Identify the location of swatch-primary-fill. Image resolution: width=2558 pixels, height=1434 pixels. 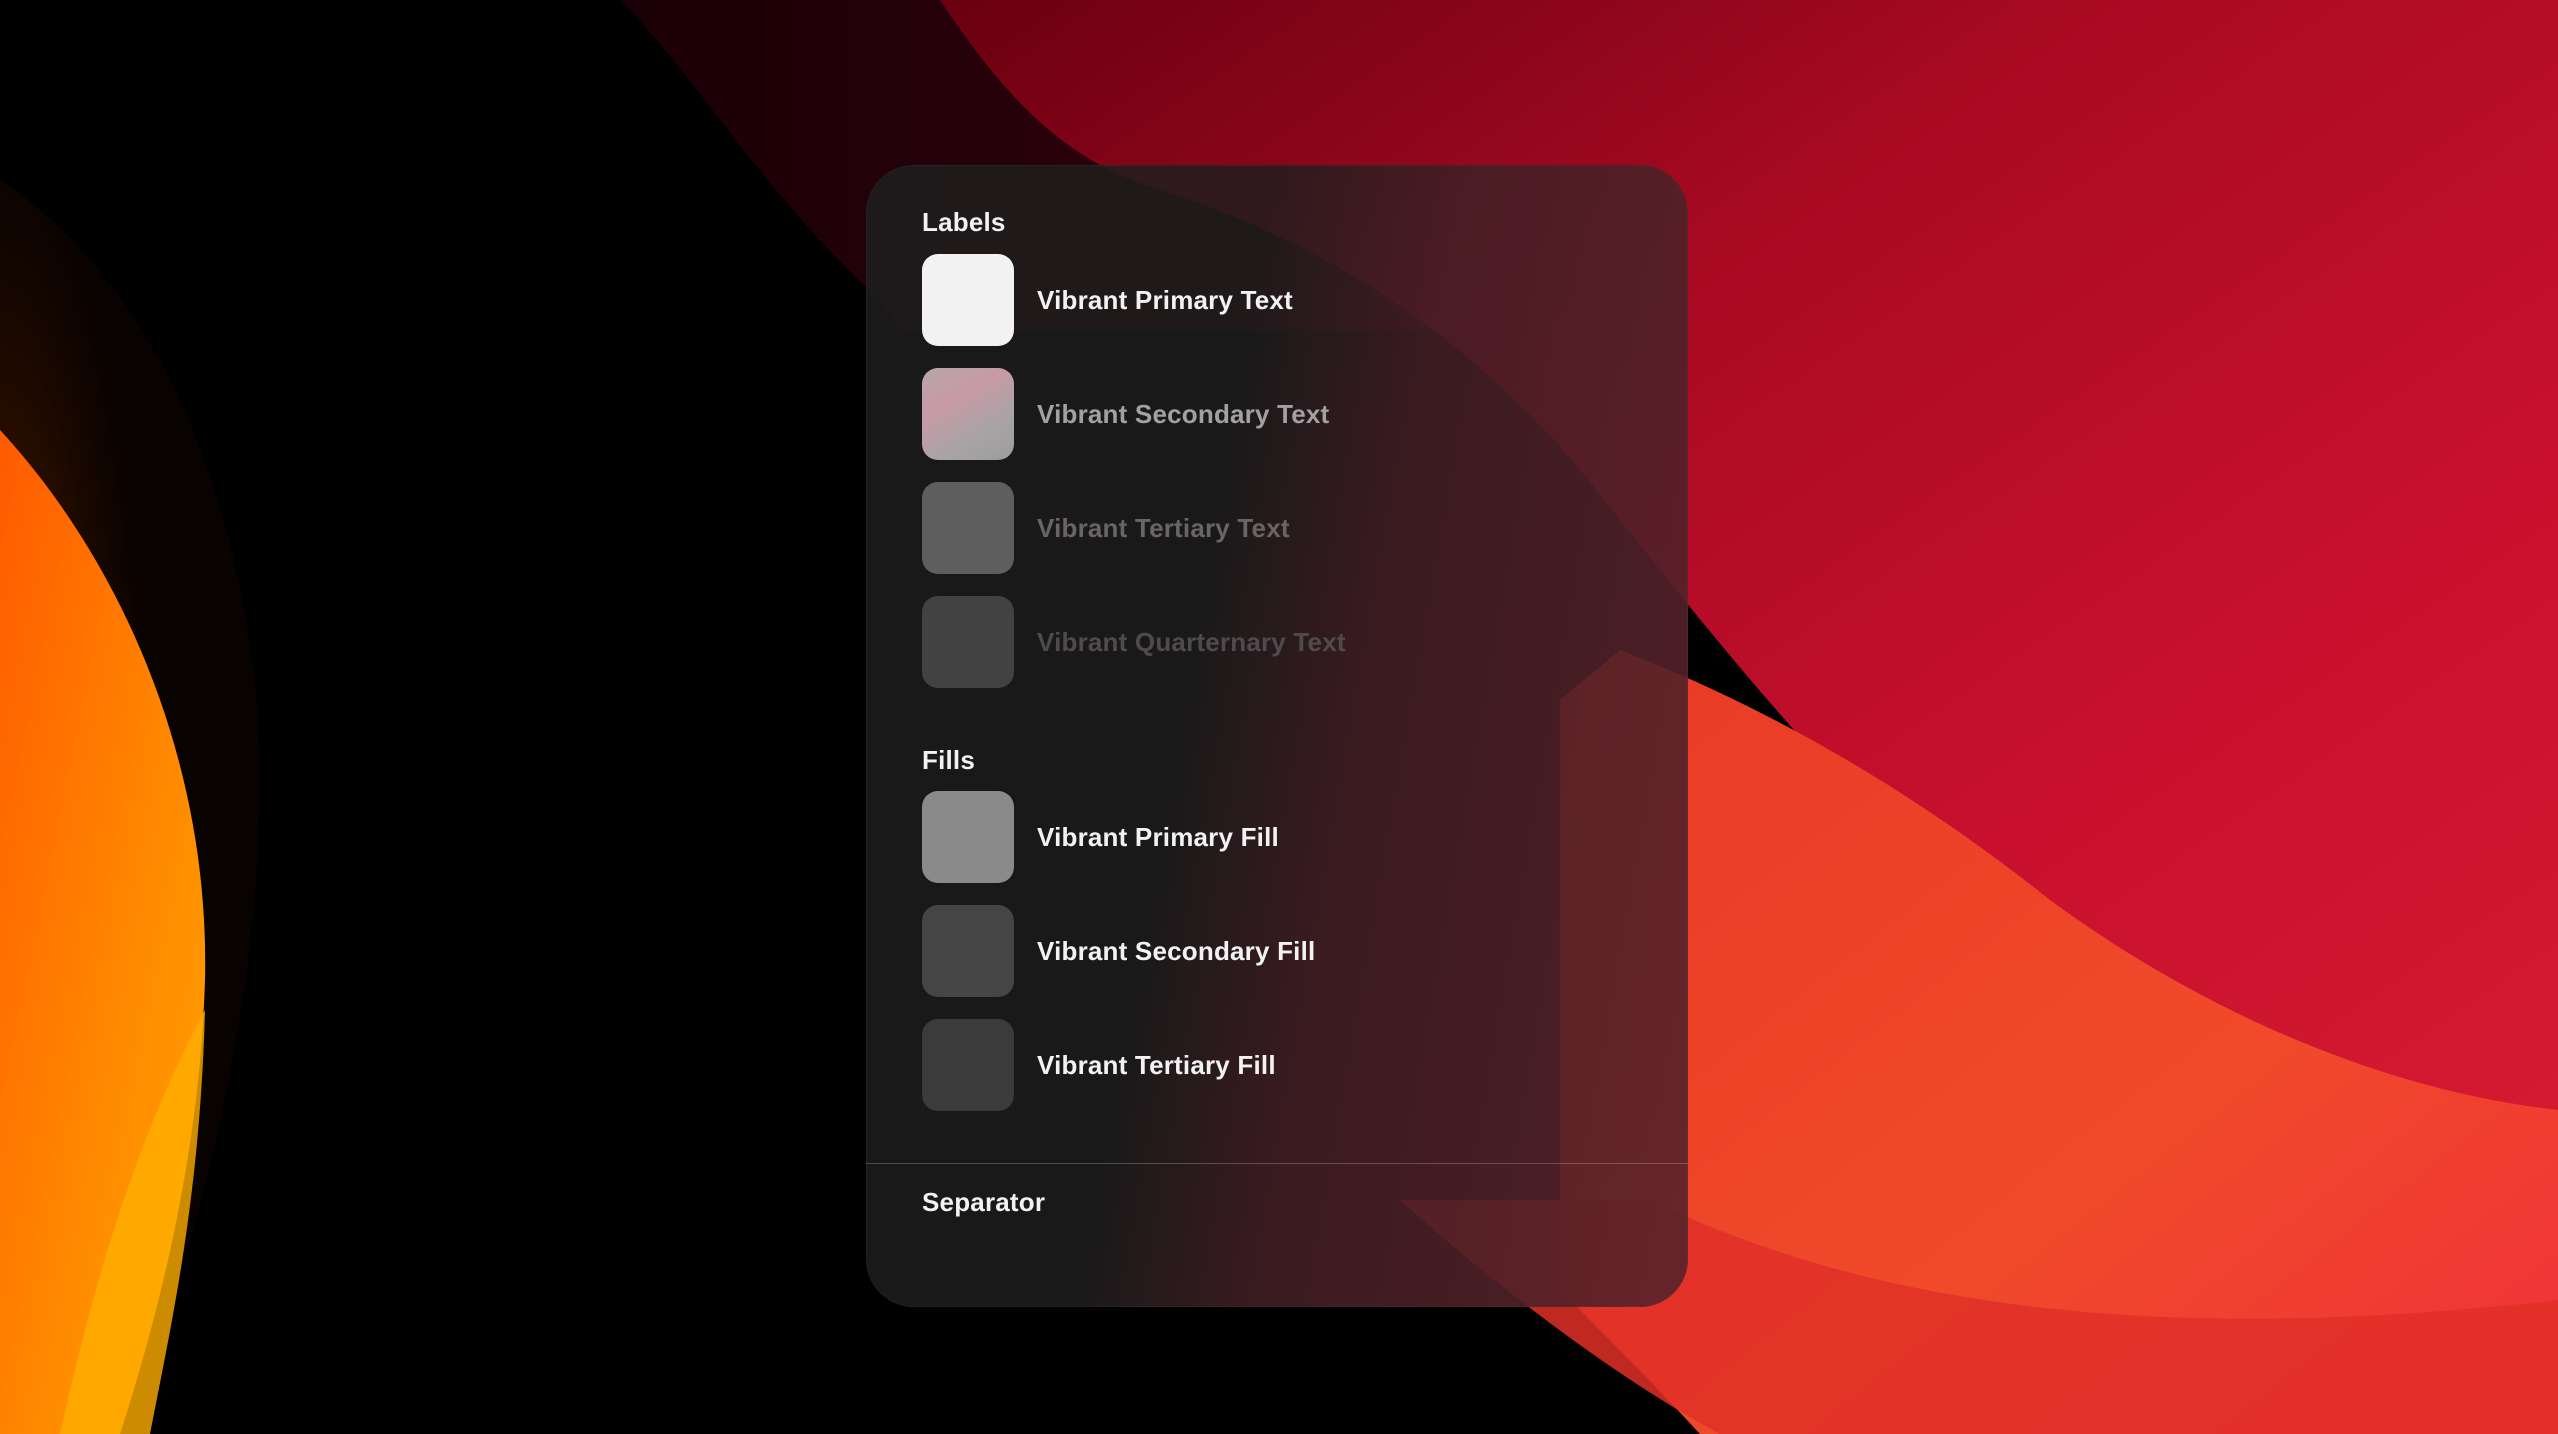
(968, 837).